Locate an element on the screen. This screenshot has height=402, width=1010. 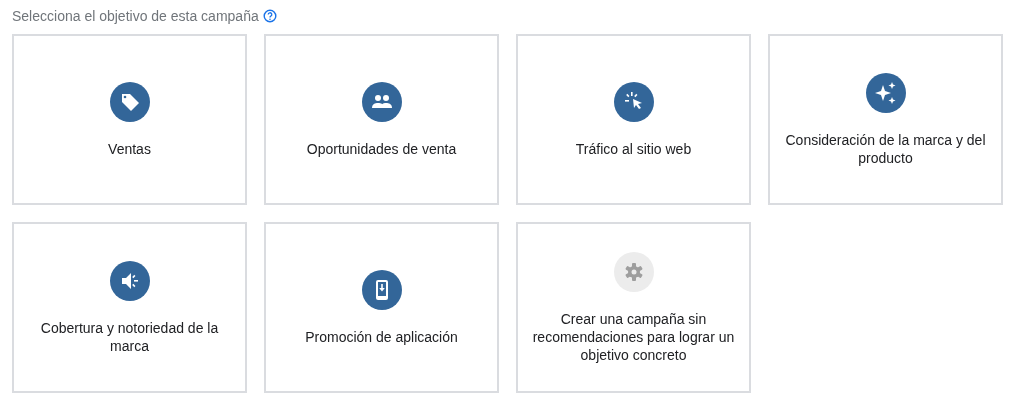
objective-label: Promoción de aplicación is located at coordinates (381, 336).